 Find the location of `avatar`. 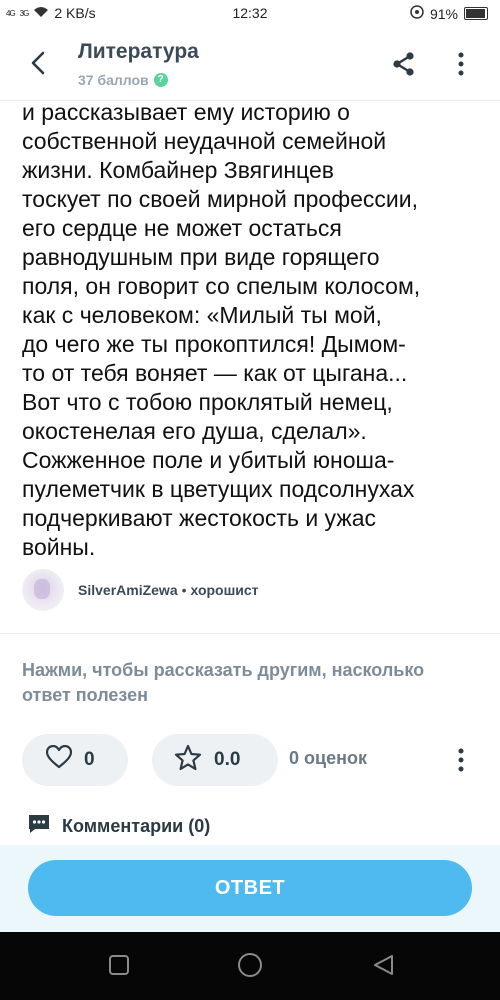

avatar is located at coordinates (43, 590).